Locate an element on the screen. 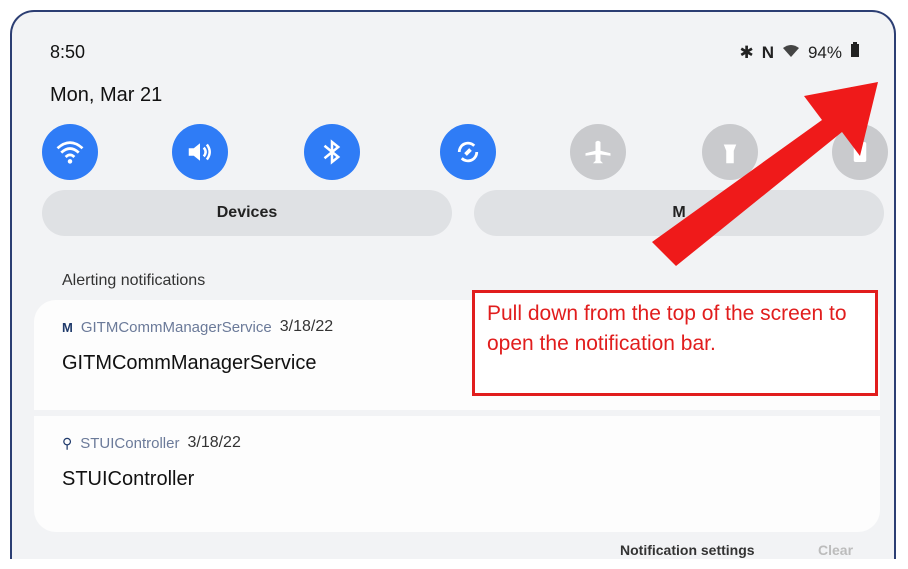 The height and width of the screenshot is (569, 908). app-line: ⚲ STUIController 3/18/22 is located at coordinates (151, 443).